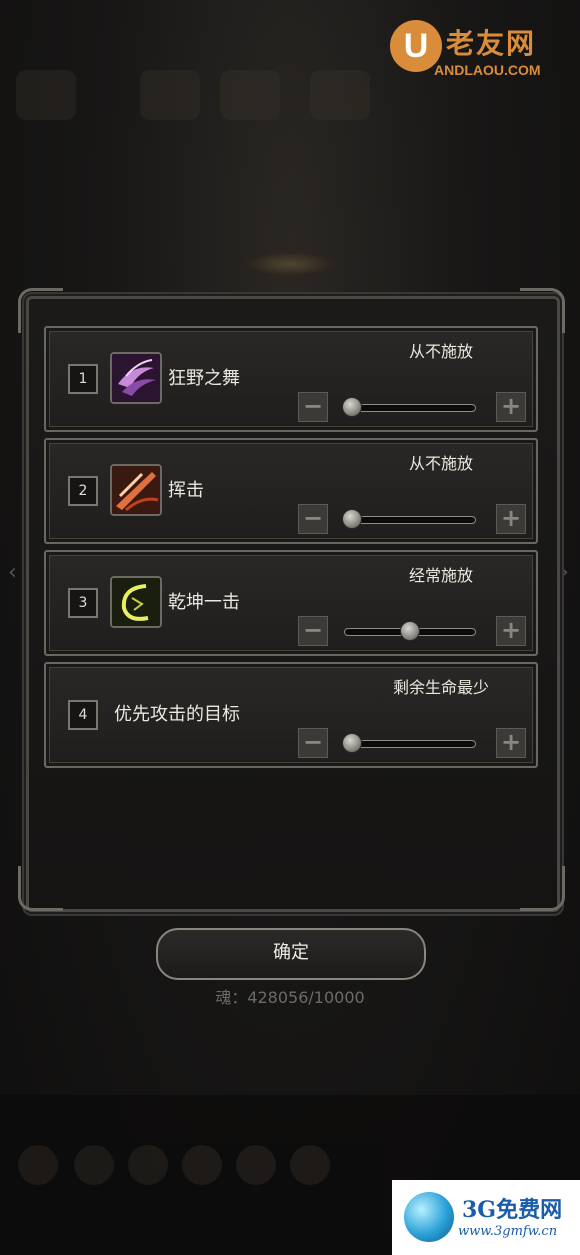 Image resolution: width=580 pixels, height=1255 pixels. I want to click on skill-name: 优先攻击的目标, so click(177, 714).